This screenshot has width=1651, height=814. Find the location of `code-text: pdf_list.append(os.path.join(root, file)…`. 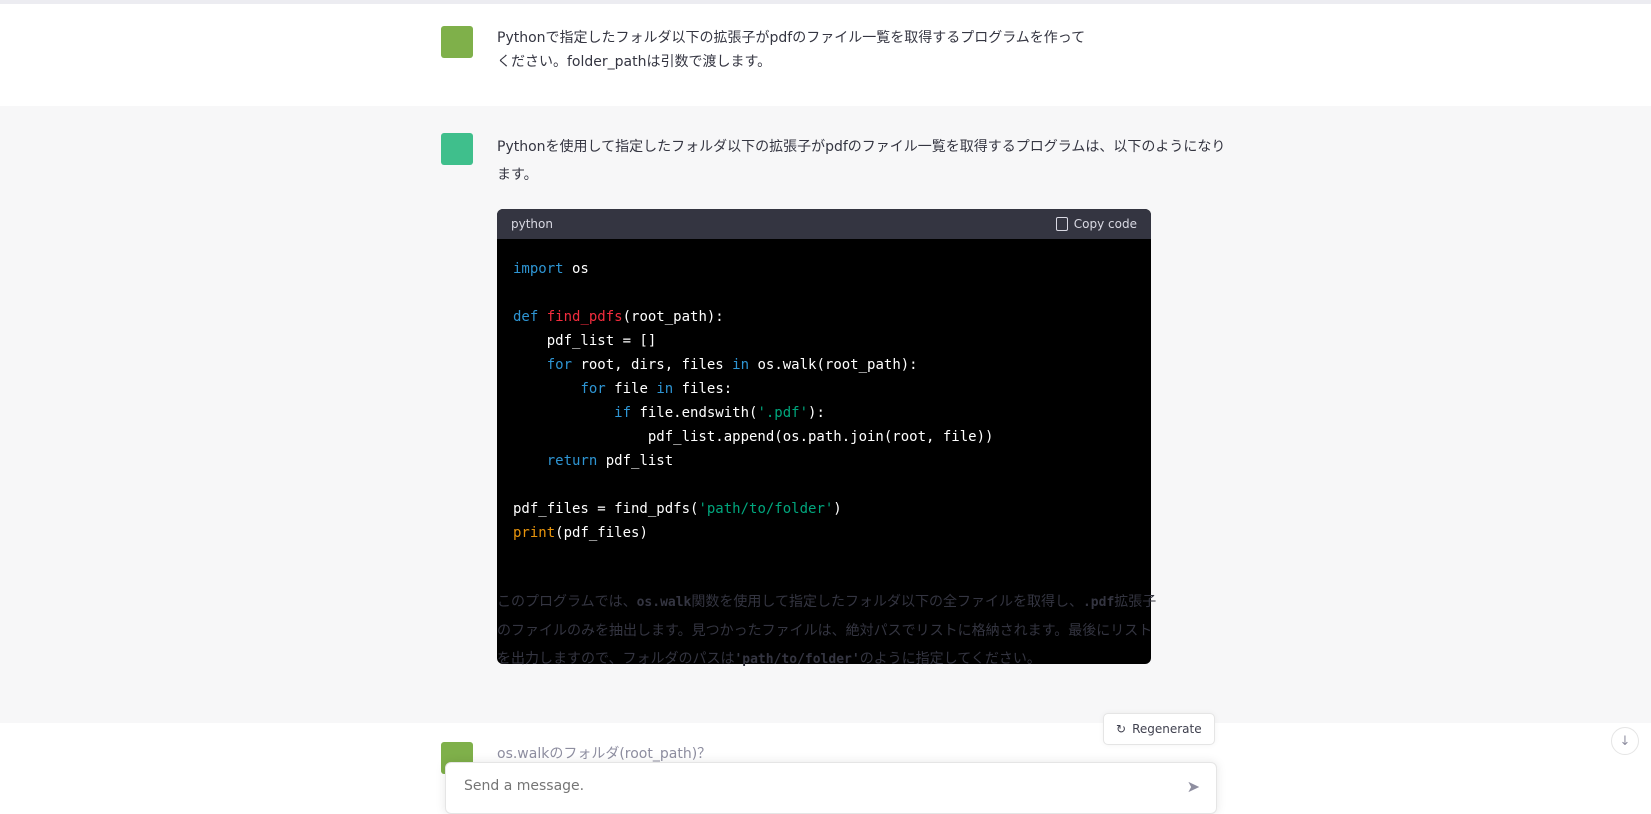

code-text: pdf_list.append(os.path.join(root, file)… is located at coordinates (753, 437).